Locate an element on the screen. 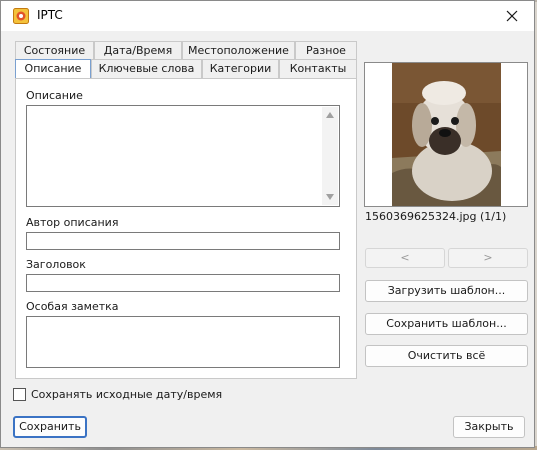 The width and height of the screenshot is (537, 450). author-field is located at coordinates (183, 241).